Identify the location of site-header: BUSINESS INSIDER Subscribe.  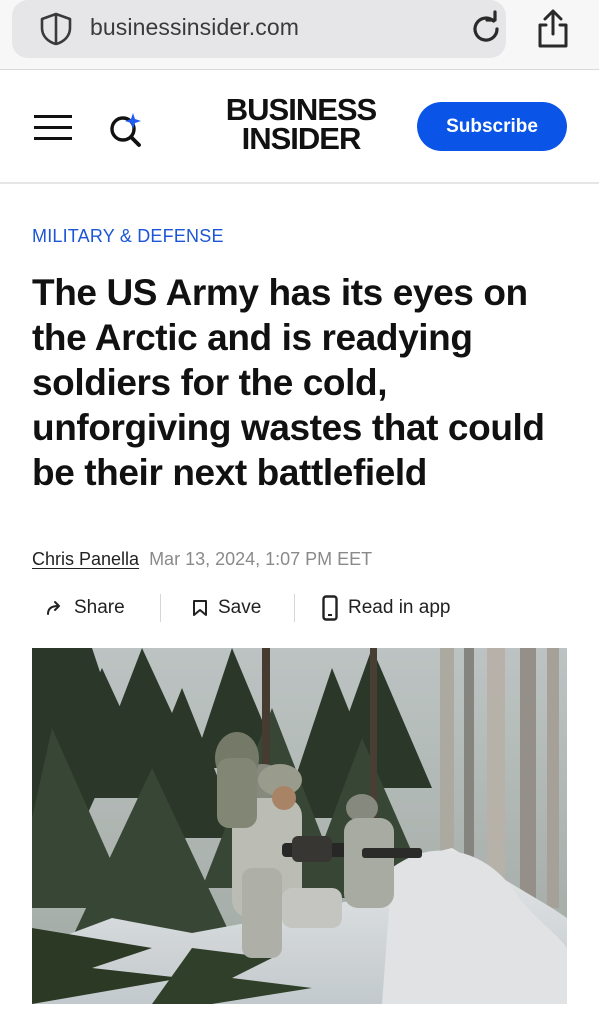
(299, 127).